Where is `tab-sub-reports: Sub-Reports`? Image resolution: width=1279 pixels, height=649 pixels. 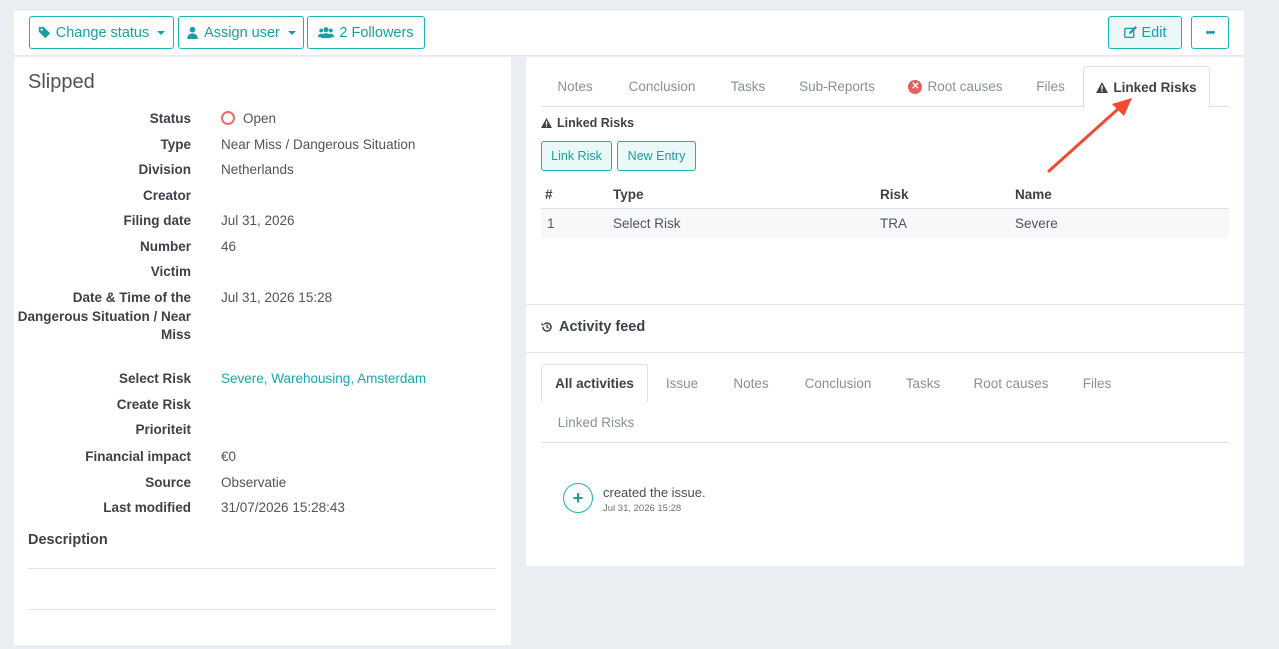
tab-sub-reports: Sub-Reports is located at coordinates (837, 86).